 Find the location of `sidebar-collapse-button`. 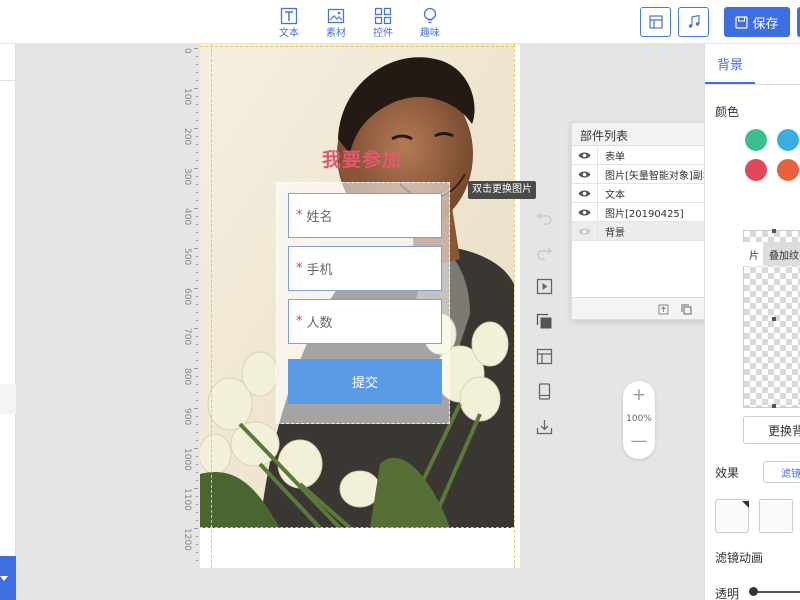

sidebar-collapse-button is located at coordinates (8, 578).